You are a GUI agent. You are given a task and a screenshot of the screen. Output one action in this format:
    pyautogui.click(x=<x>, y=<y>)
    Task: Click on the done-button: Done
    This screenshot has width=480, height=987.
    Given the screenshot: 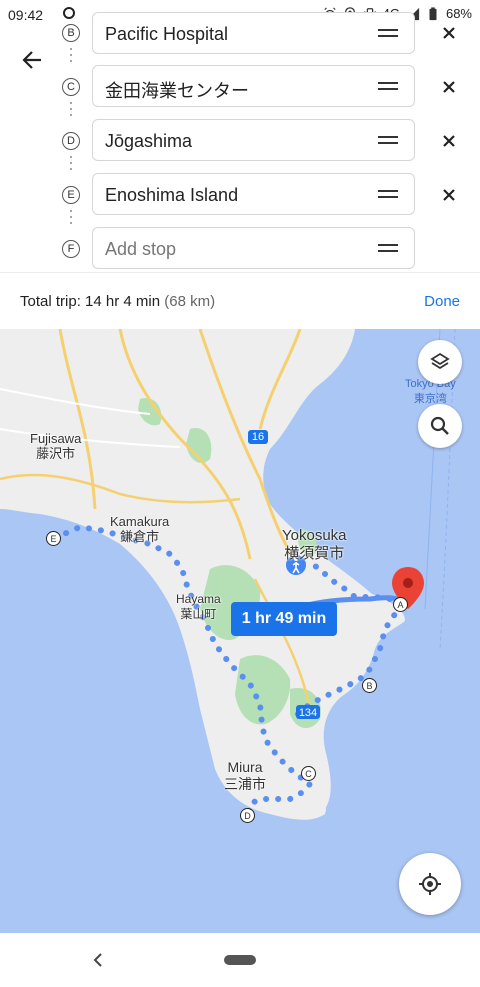 What is the action you would take?
    pyautogui.click(x=442, y=301)
    